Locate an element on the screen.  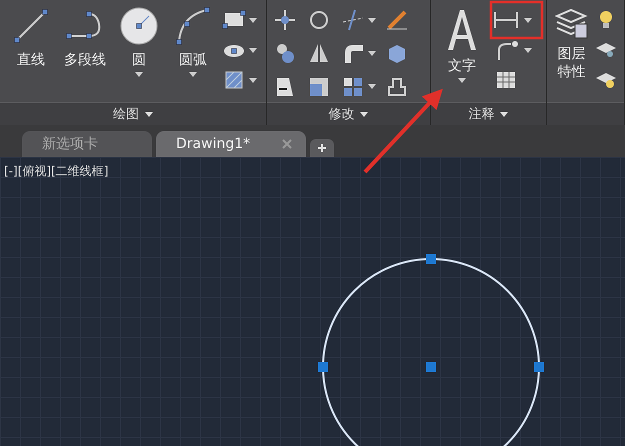
move-icon is located at coordinates (285, 20).